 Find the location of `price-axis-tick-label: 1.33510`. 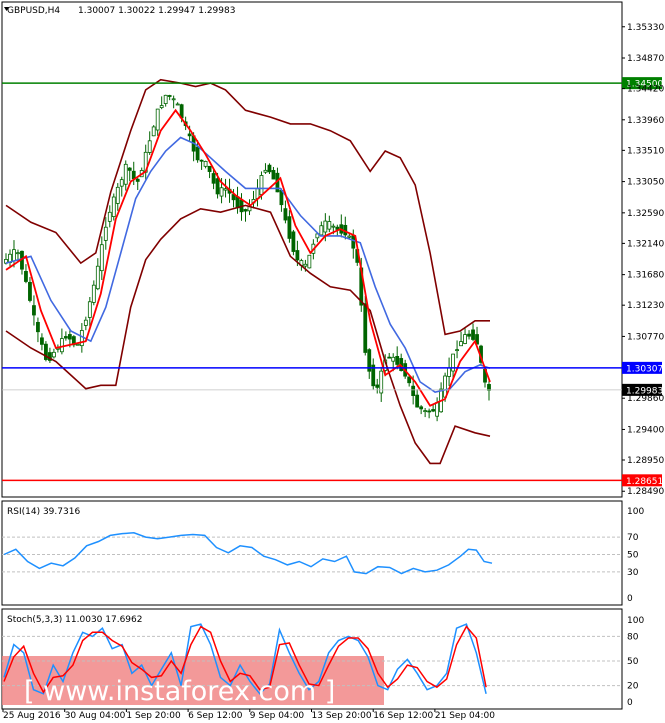

price-axis-tick-label: 1.33510 is located at coordinates (645, 151).